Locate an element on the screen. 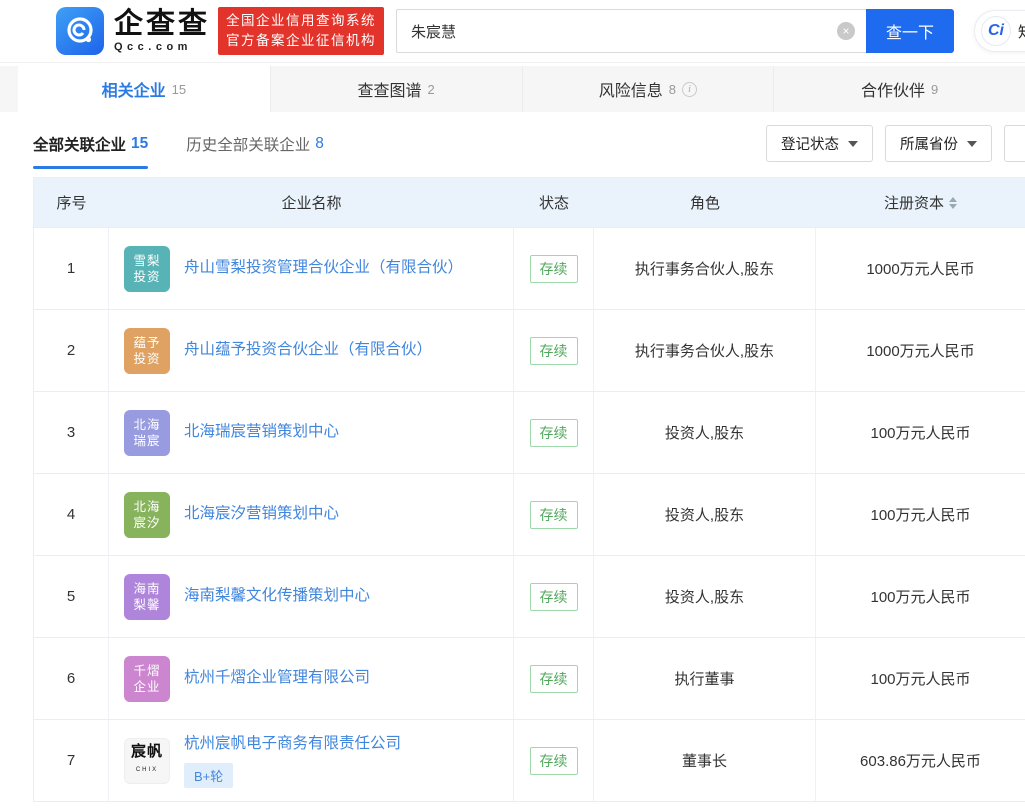 The height and width of the screenshot is (811, 1025). company-cell: 宸帆 CHIX 杭州宸帆电子商务有限责任公司 B+轮 is located at coordinates (311, 760).